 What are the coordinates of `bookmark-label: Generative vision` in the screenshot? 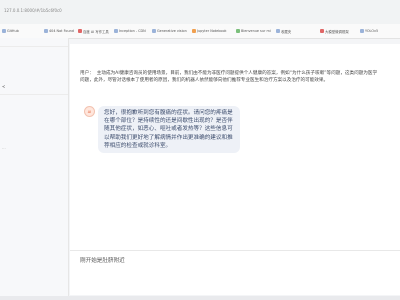 It's located at (172, 31).